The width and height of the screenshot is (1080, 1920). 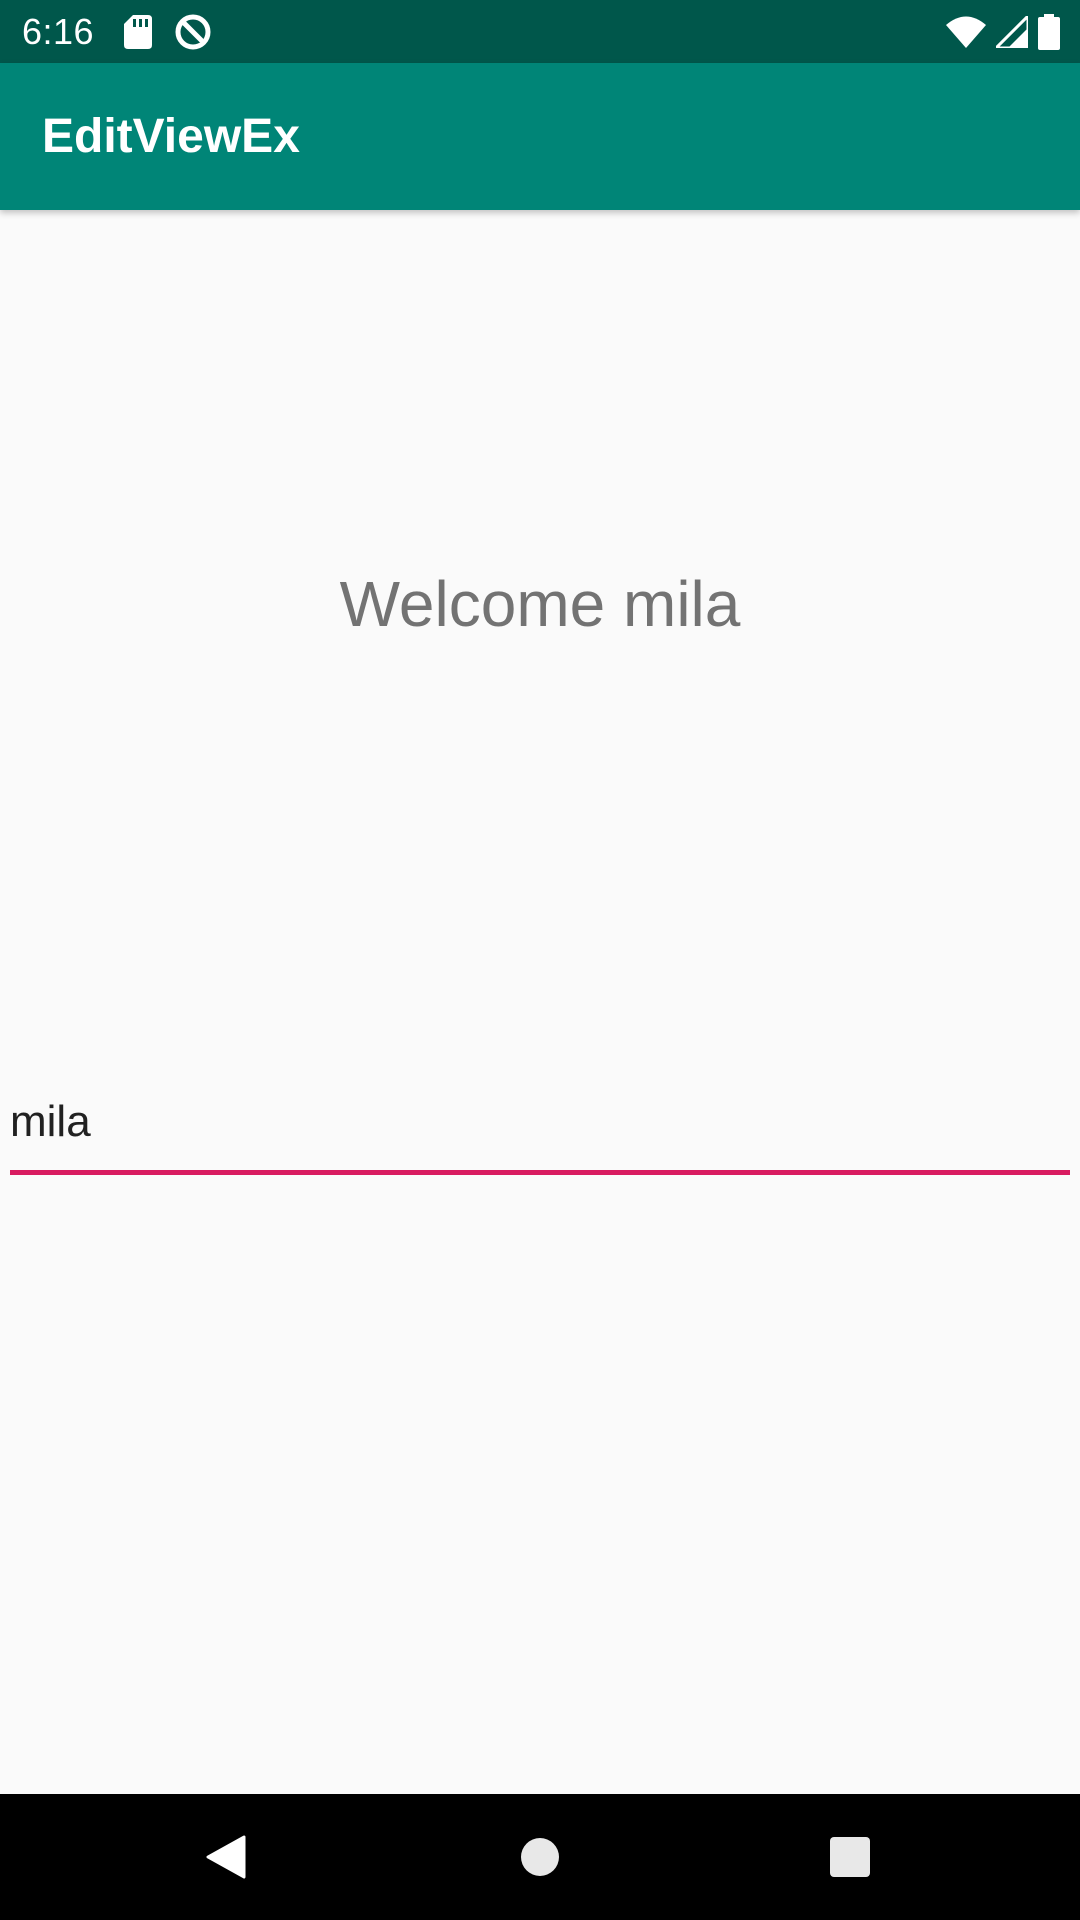 What do you see at coordinates (540, 1122) in the screenshot?
I see `name-input` at bounding box center [540, 1122].